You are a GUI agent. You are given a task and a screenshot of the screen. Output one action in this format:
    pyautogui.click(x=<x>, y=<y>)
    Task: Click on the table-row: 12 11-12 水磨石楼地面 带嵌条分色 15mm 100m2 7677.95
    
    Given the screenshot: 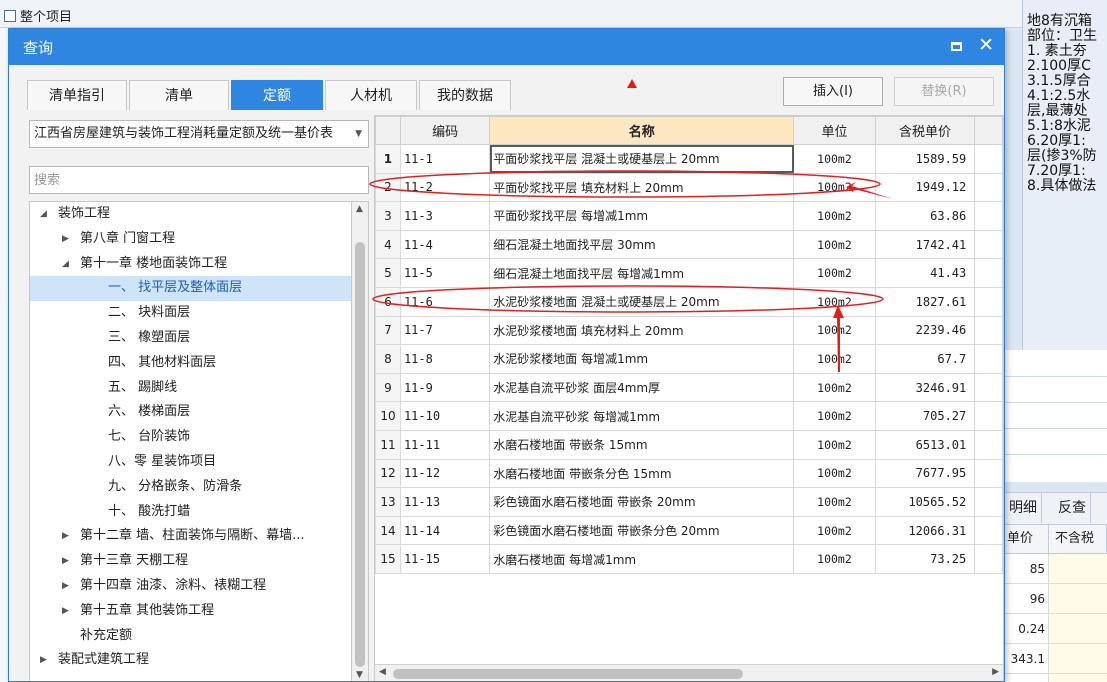 What is the action you would take?
    pyautogui.click(x=689, y=473)
    